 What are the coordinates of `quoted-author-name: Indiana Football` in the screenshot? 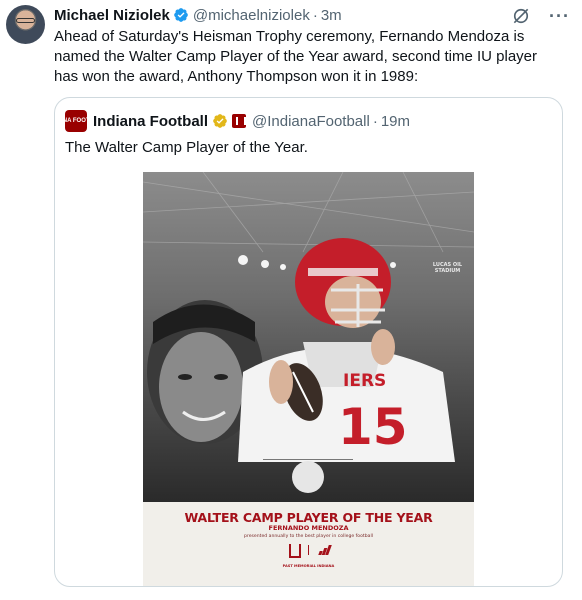 It's located at (150, 121).